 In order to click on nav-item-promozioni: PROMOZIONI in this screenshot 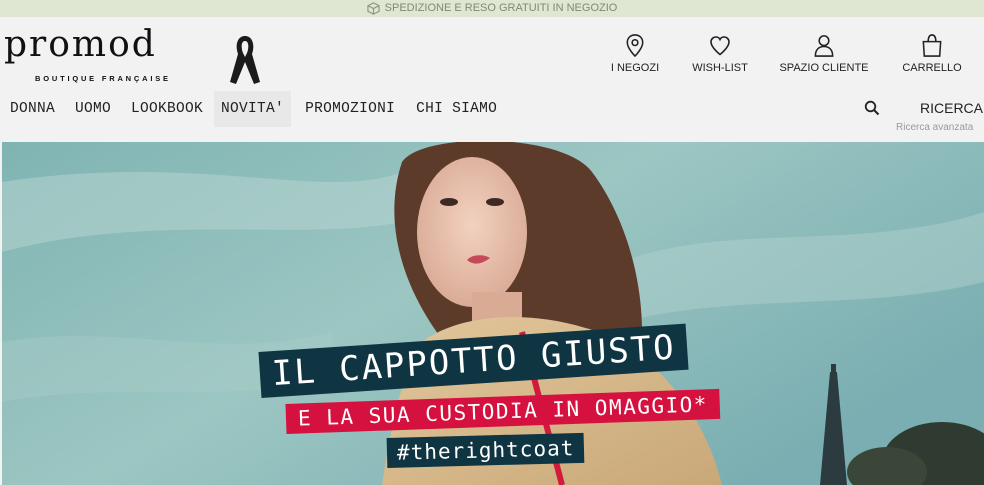, I will do `click(346, 109)`.